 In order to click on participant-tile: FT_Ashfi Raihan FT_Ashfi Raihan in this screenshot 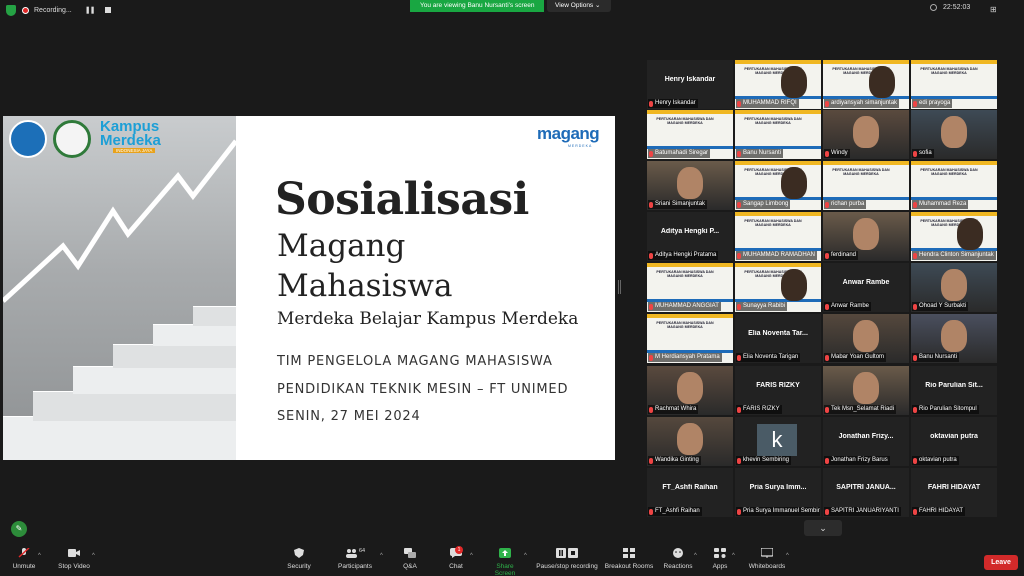, I will do `click(690, 492)`.